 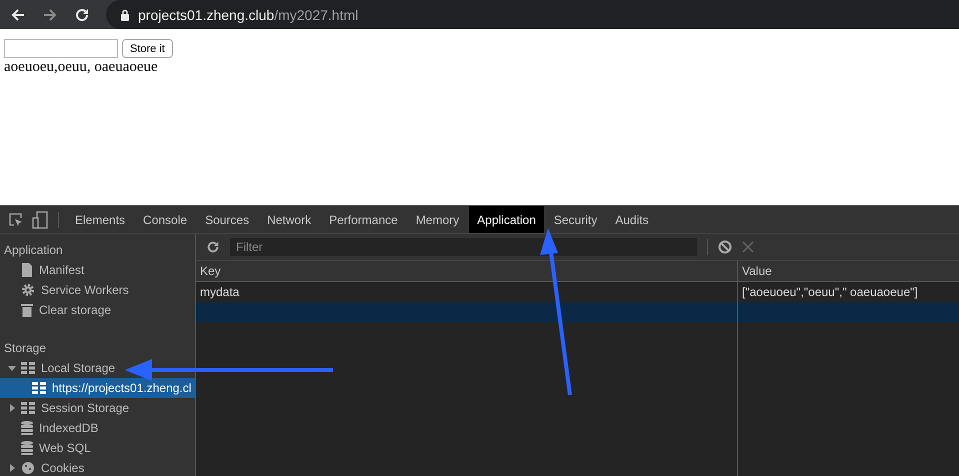 What do you see at coordinates (227, 219) in the screenshot?
I see `devtools-tab: Sources` at bounding box center [227, 219].